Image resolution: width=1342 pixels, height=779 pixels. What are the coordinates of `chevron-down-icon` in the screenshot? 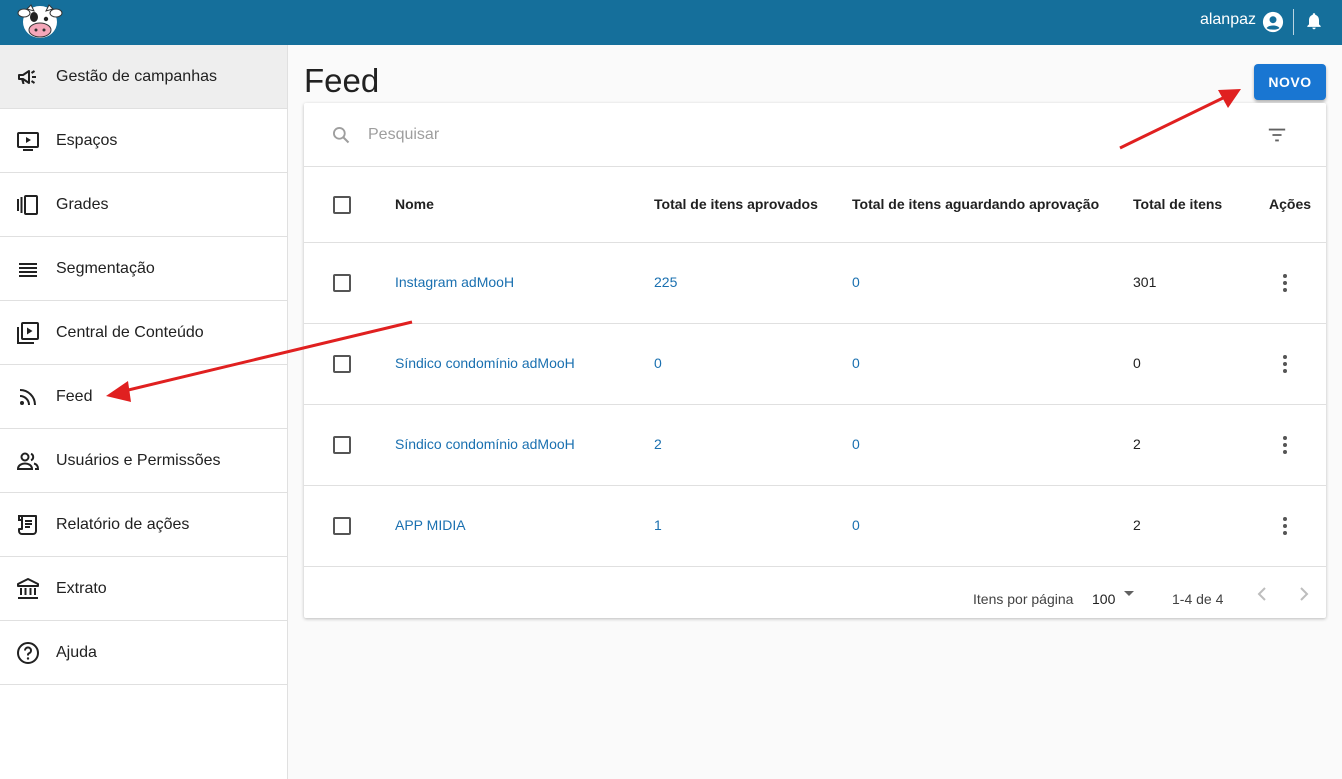 It's located at (1129, 594).